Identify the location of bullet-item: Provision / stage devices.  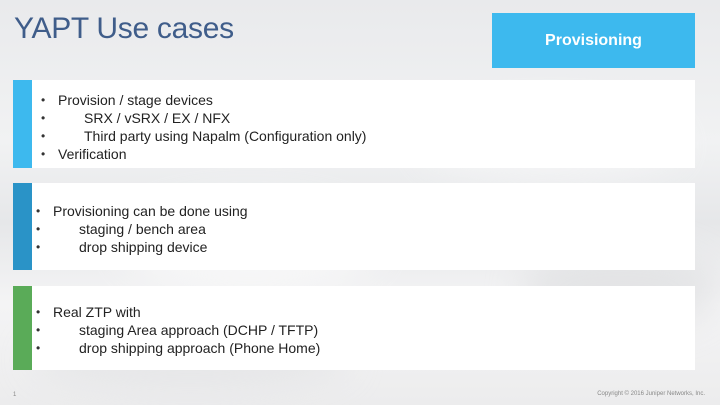
(203, 100).